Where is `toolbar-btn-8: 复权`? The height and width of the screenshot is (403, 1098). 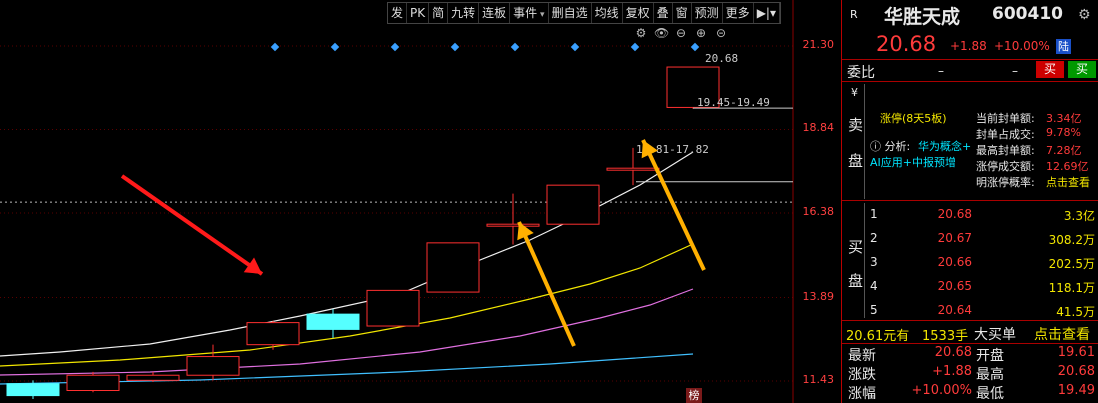
toolbar-btn-8: 复权 is located at coordinates (638, 13).